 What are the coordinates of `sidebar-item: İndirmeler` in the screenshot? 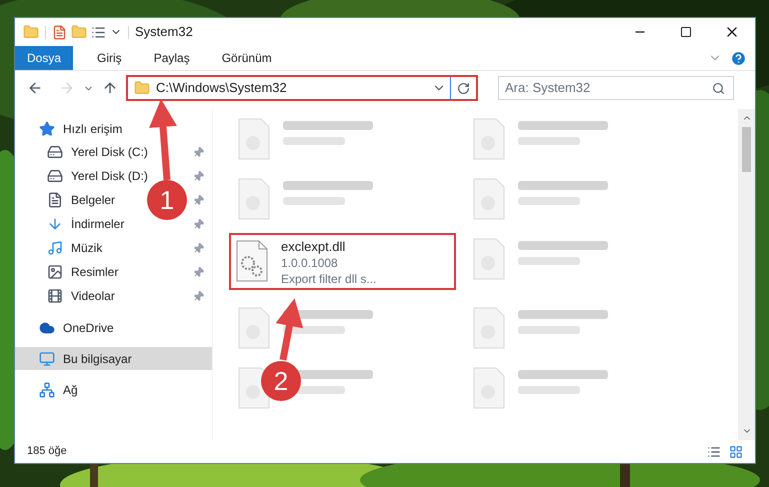 It's located at (97, 224).